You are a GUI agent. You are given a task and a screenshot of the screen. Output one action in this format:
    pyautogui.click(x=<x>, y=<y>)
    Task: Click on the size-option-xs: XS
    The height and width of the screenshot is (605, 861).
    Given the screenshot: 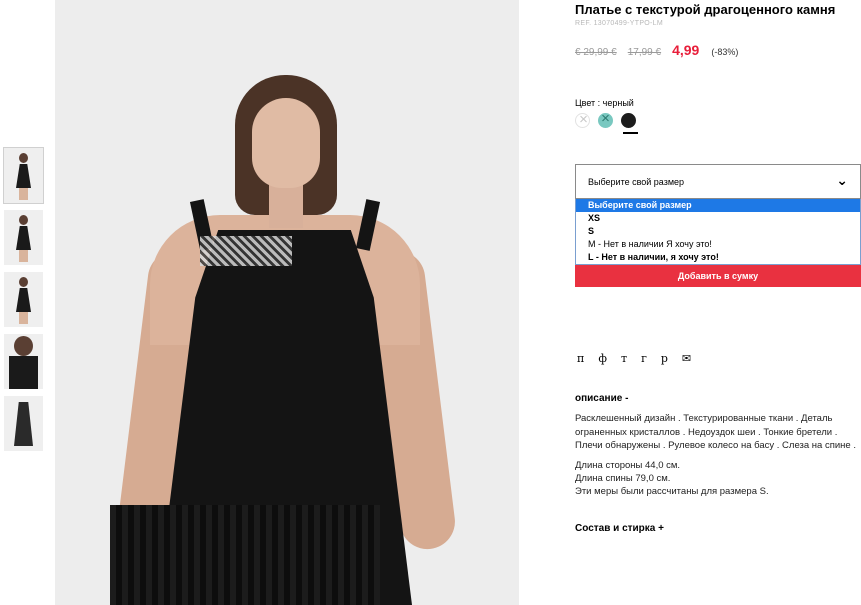 What is the action you would take?
    pyautogui.click(x=718, y=218)
    